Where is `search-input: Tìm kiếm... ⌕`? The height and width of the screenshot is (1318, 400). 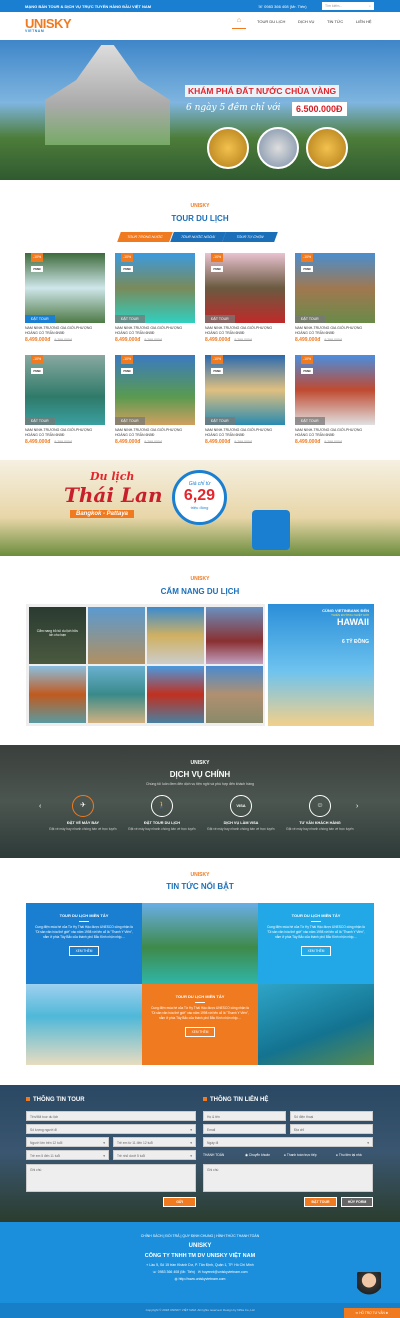 search-input: Tìm kiếm... ⌕ is located at coordinates (348, 6).